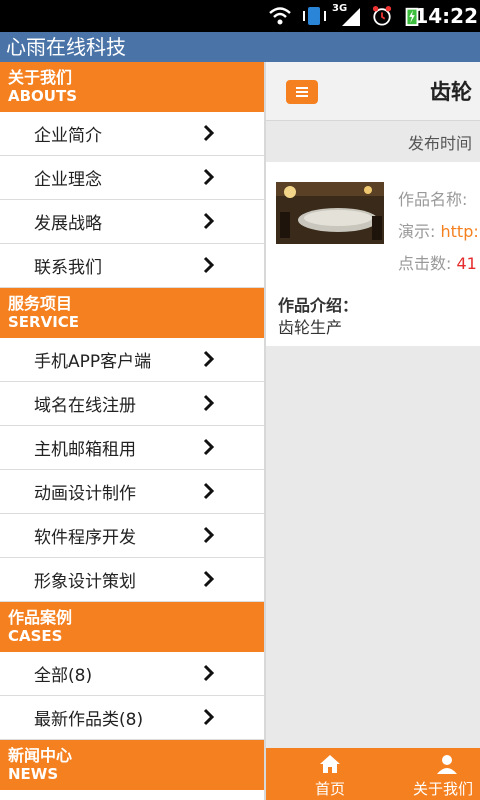 The width and height of the screenshot is (480, 800). Describe the element at coordinates (310, 327) in the screenshot. I see `intro-text: 齿轮生产` at that location.